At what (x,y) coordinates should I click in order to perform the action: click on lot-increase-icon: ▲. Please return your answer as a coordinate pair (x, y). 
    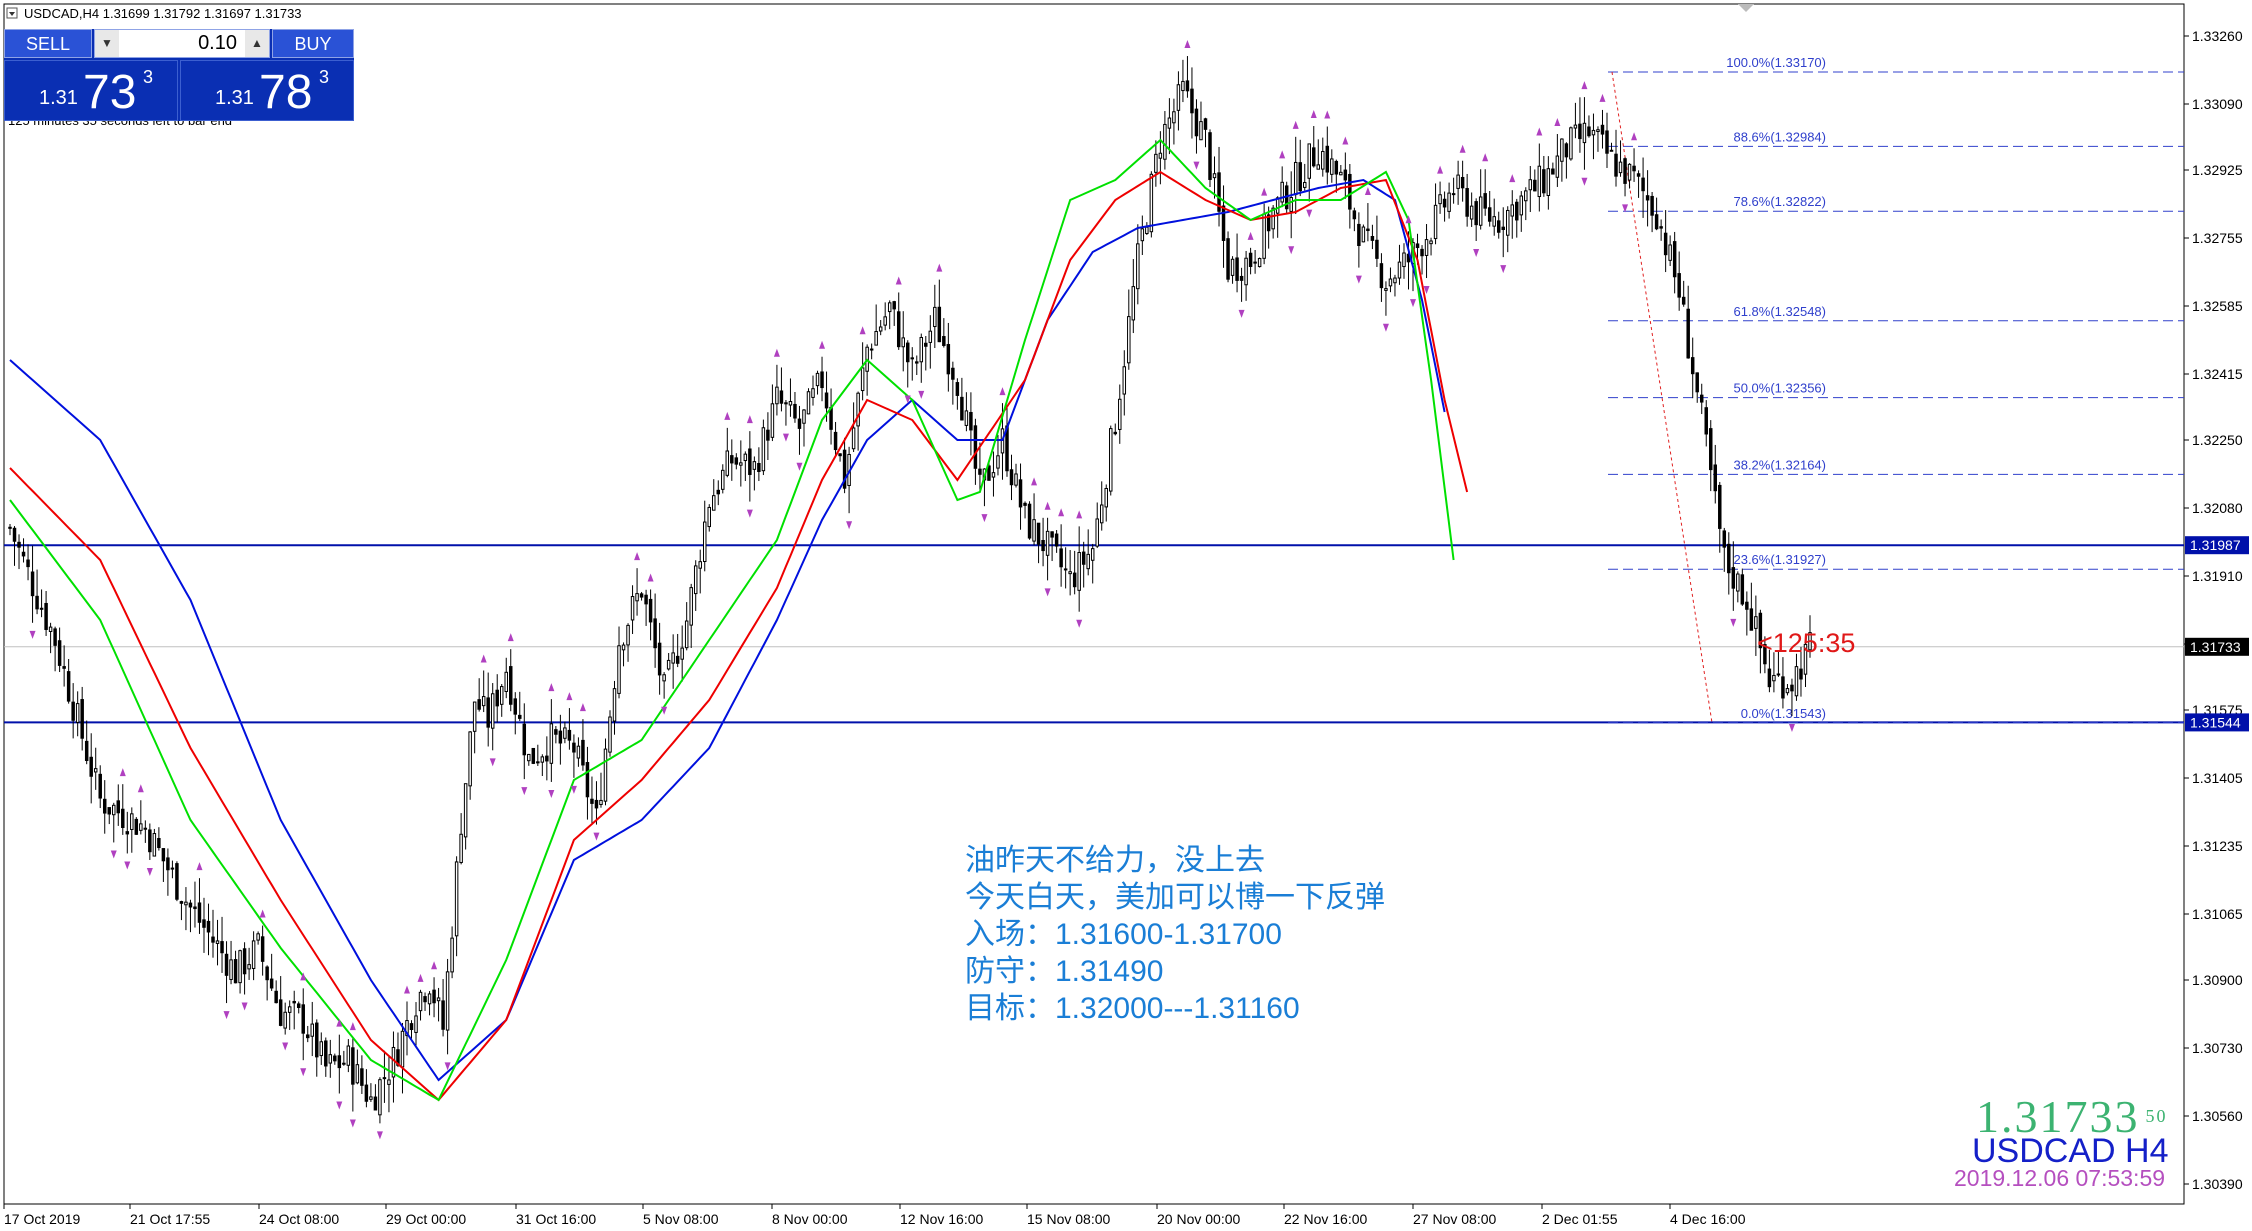
    Looking at the image, I should click on (257, 43).